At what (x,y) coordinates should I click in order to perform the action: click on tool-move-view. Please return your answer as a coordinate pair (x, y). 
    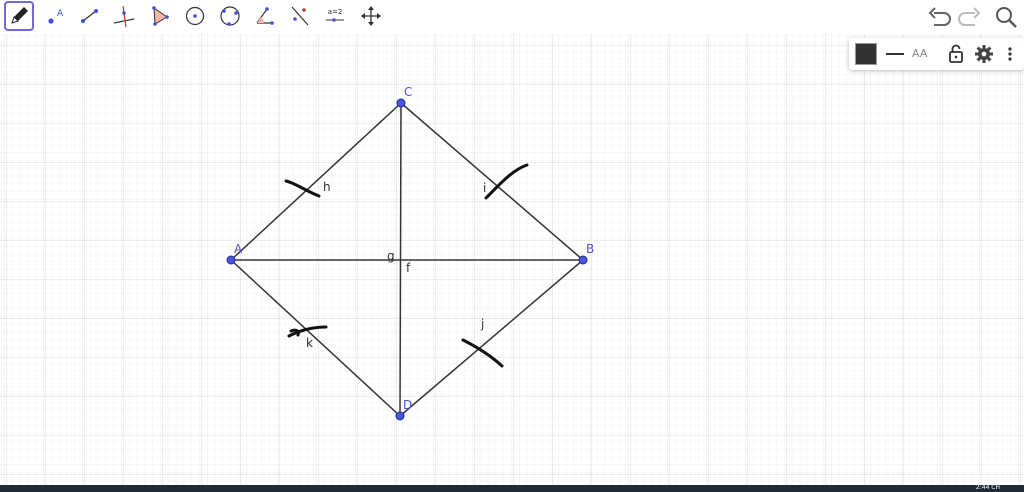
    Looking at the image, I should click on (371, 16).